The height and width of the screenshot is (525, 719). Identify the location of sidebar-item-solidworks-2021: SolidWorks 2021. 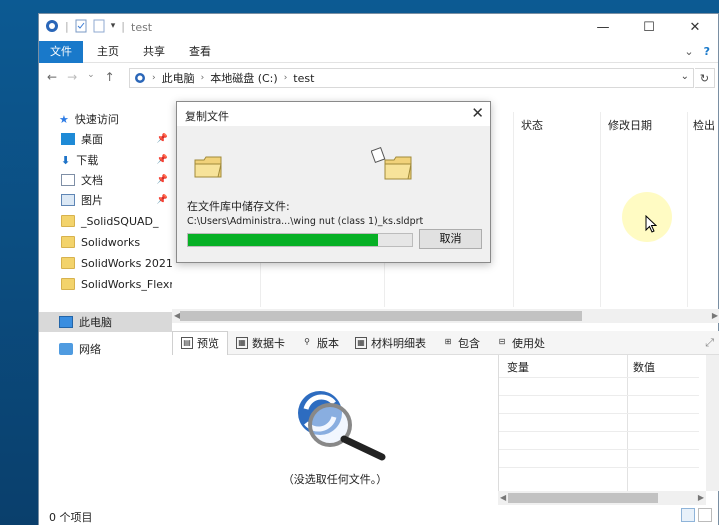
(105, 263).